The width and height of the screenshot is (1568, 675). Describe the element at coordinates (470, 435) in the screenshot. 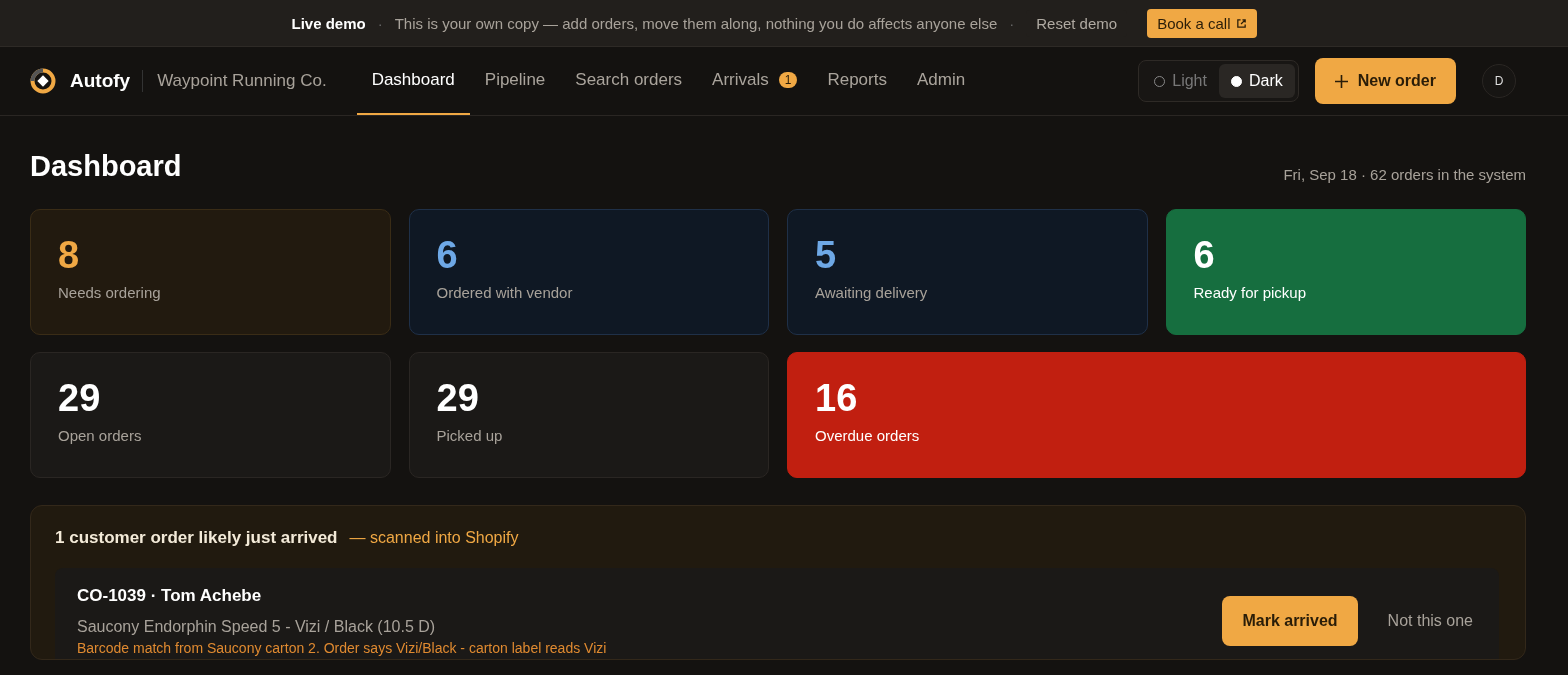

I see `stat-label: Picked up` at that location.